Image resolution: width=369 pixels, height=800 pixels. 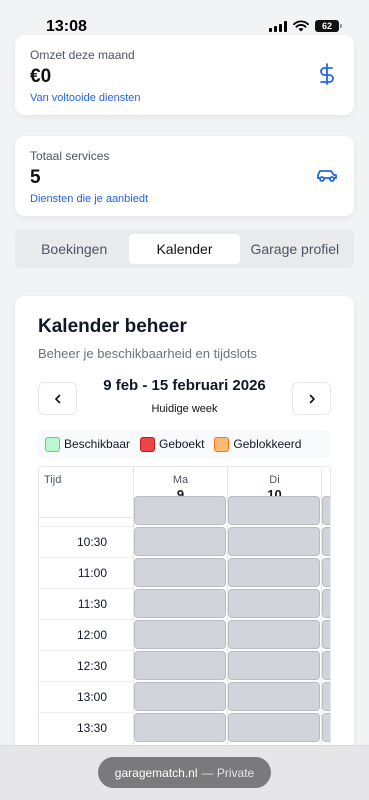 I want to click on revenue-value: €0, so click(x=41, y=76).